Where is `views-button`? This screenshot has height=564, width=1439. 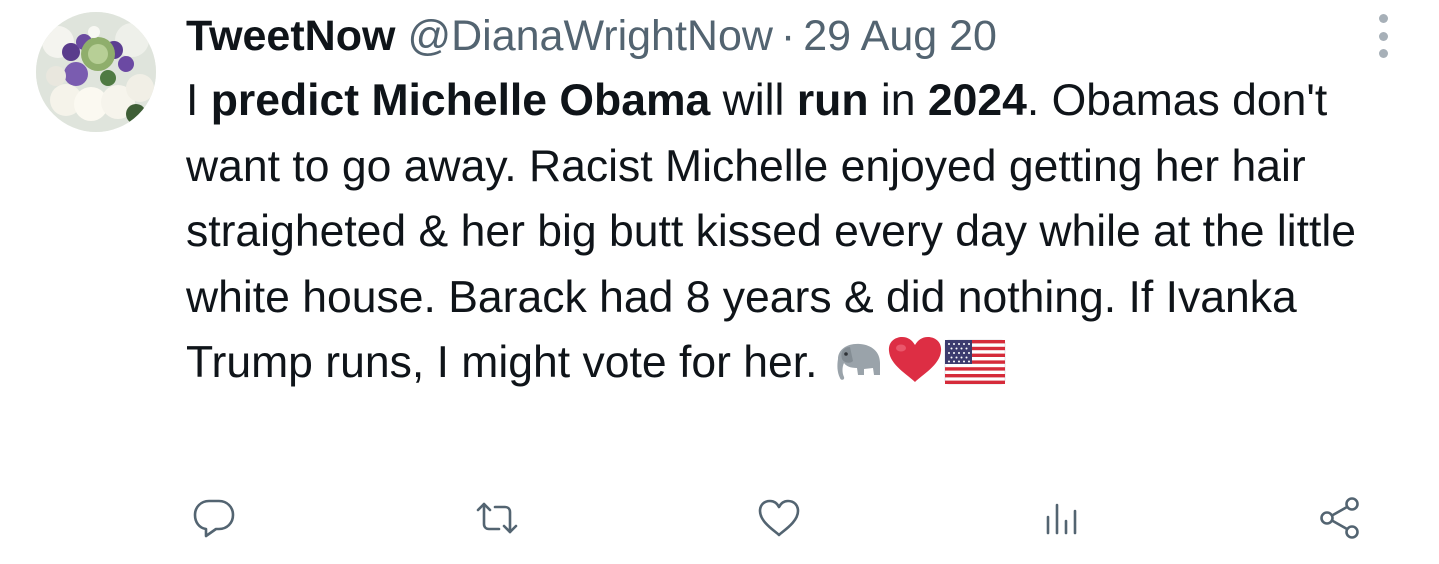 views-button is located at coordinates (1061, 518).